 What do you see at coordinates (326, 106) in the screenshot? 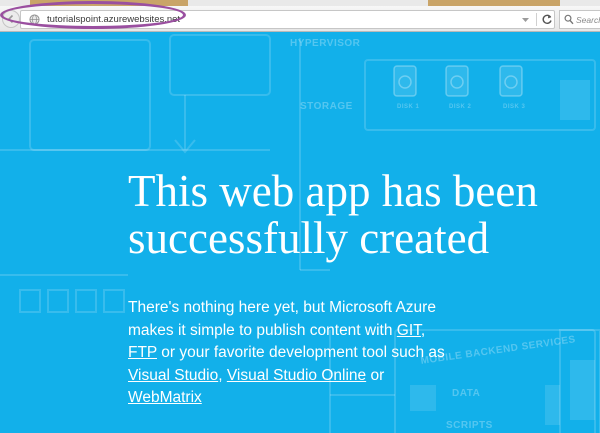
I see `storage-label: STORAGE` at bounding box center [326, 106].